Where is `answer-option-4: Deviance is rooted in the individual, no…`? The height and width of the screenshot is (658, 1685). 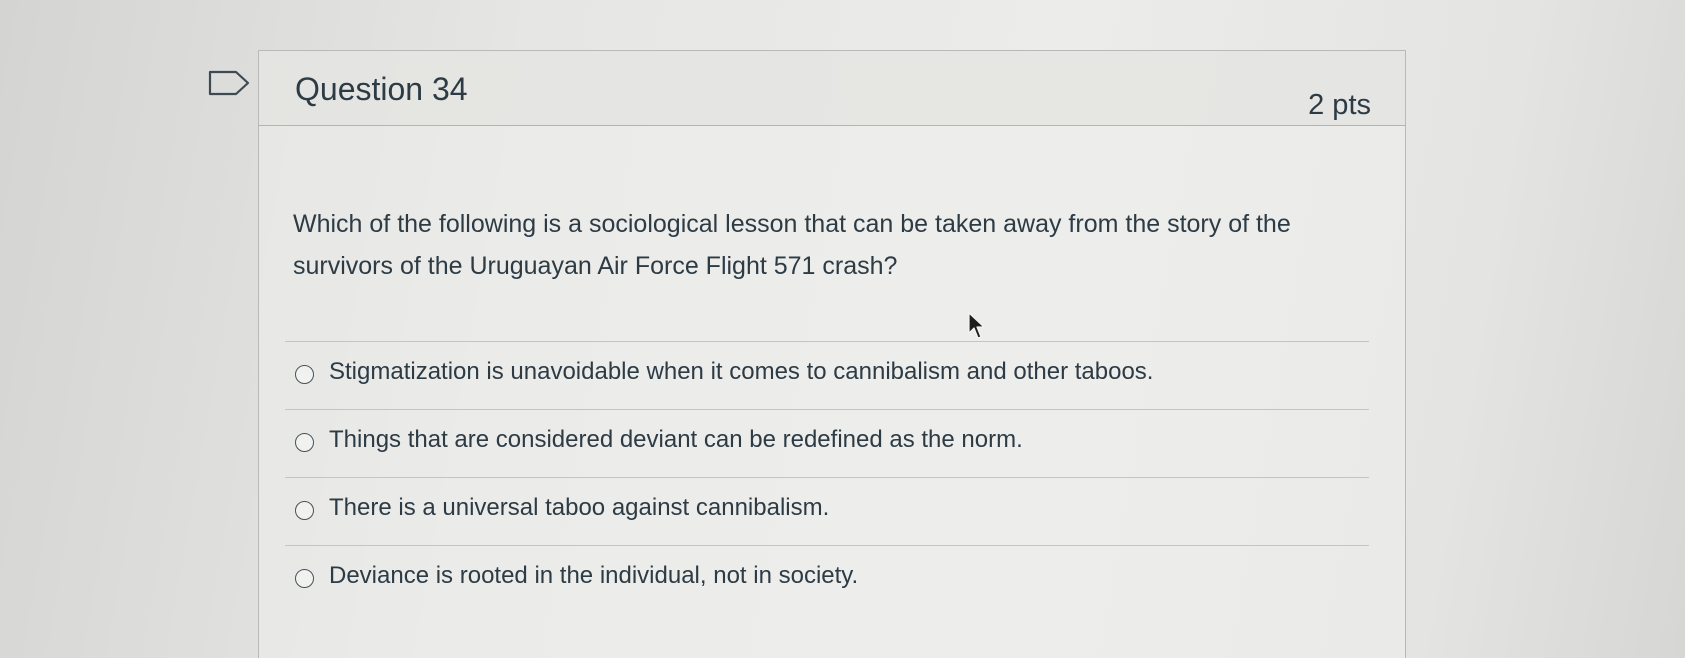
answer-option-4: Deviance is rooted in the individual, no… is located at coordinates (827, 579).